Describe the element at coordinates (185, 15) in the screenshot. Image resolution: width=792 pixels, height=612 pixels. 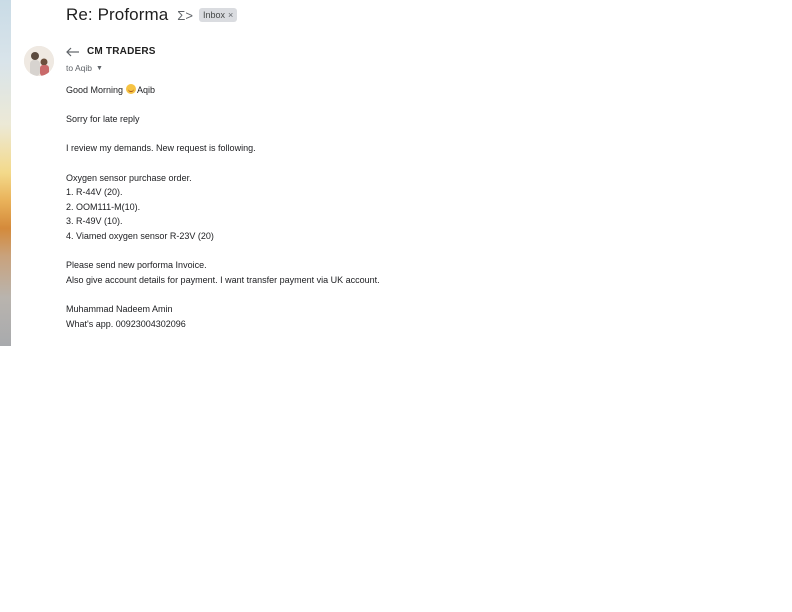
I see `importance-icon: Σ>` at that location.